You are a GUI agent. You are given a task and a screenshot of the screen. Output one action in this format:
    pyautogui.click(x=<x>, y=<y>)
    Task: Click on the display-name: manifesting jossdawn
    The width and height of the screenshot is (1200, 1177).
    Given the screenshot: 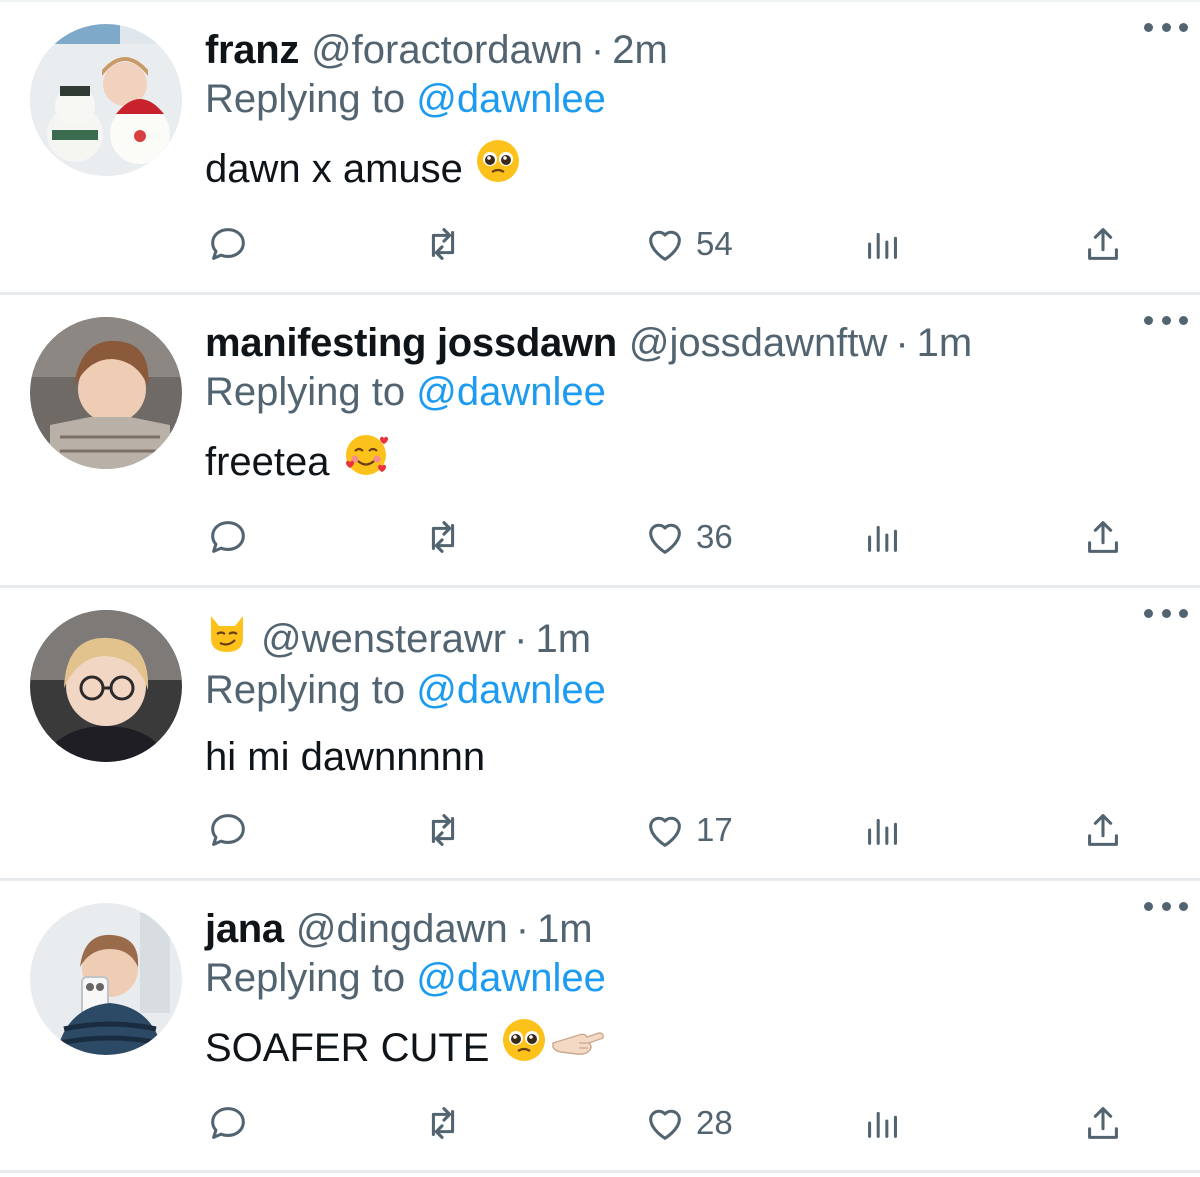 What is the action you would take?
    pyautogui.click(x=411, y=343)
    